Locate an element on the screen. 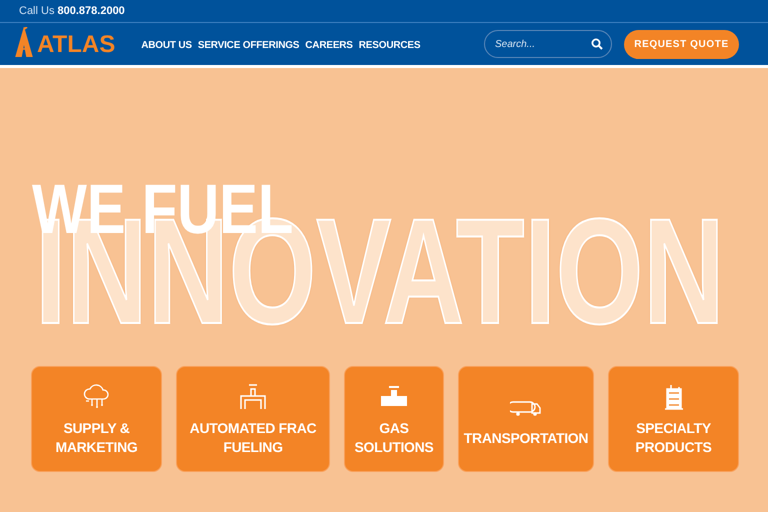 Image resolution: width=768 pixels, height=512 pixels. request-quote-button: REQUEST QUOTE is located at coordinates (681, 44).